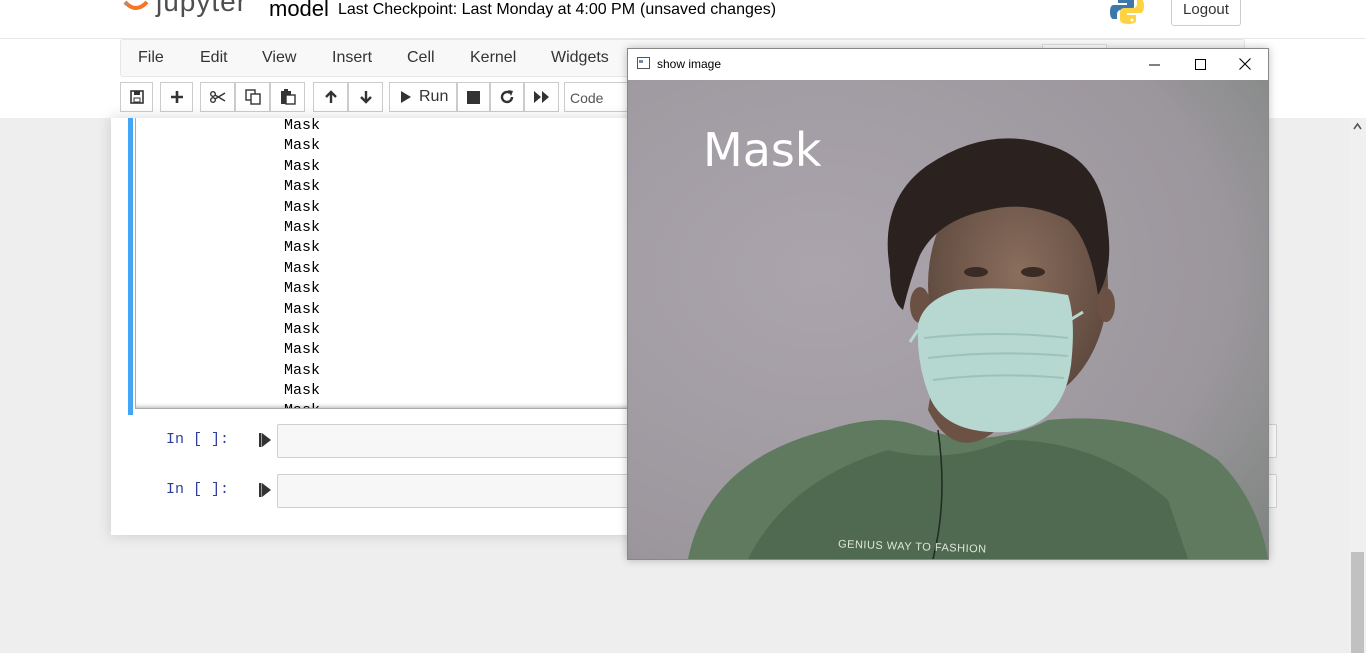  What do you see at coordinates (1206, 13) in the screenshot?
I see `logout-button: Logout` at bounding box center [1206, 13].